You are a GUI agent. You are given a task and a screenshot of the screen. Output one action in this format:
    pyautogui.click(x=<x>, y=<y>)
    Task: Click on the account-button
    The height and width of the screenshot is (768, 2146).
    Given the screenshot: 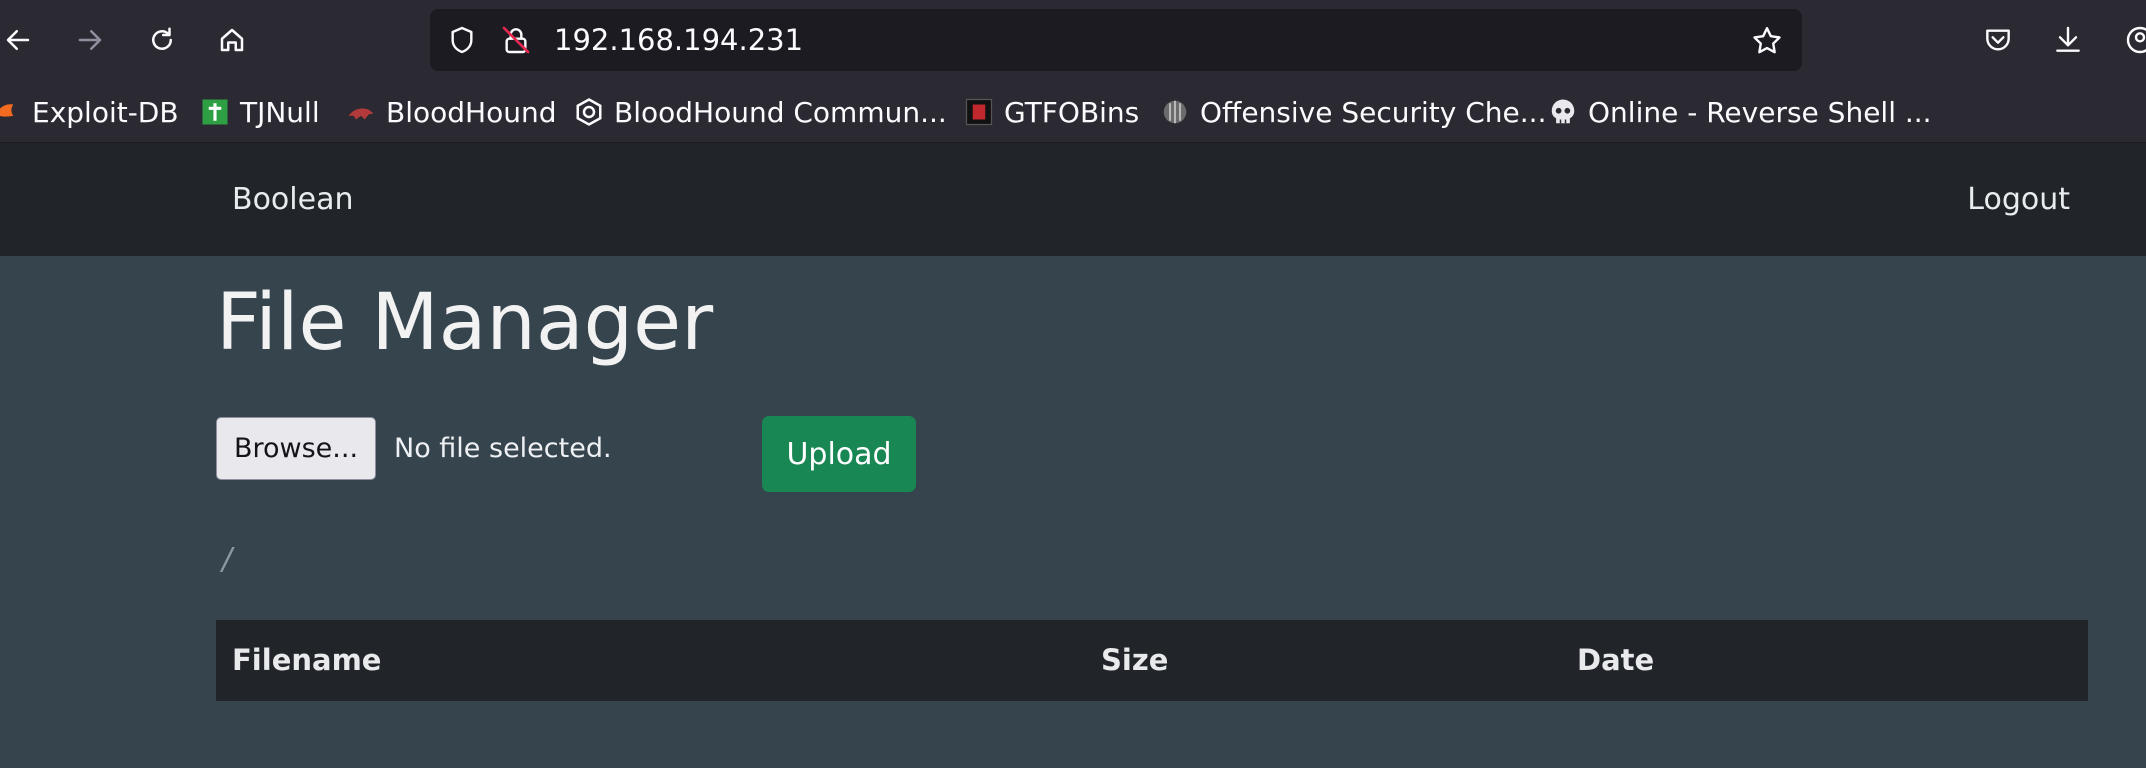 What is the action you would take?
    pyautogui.click(x=2132, y=40)
    